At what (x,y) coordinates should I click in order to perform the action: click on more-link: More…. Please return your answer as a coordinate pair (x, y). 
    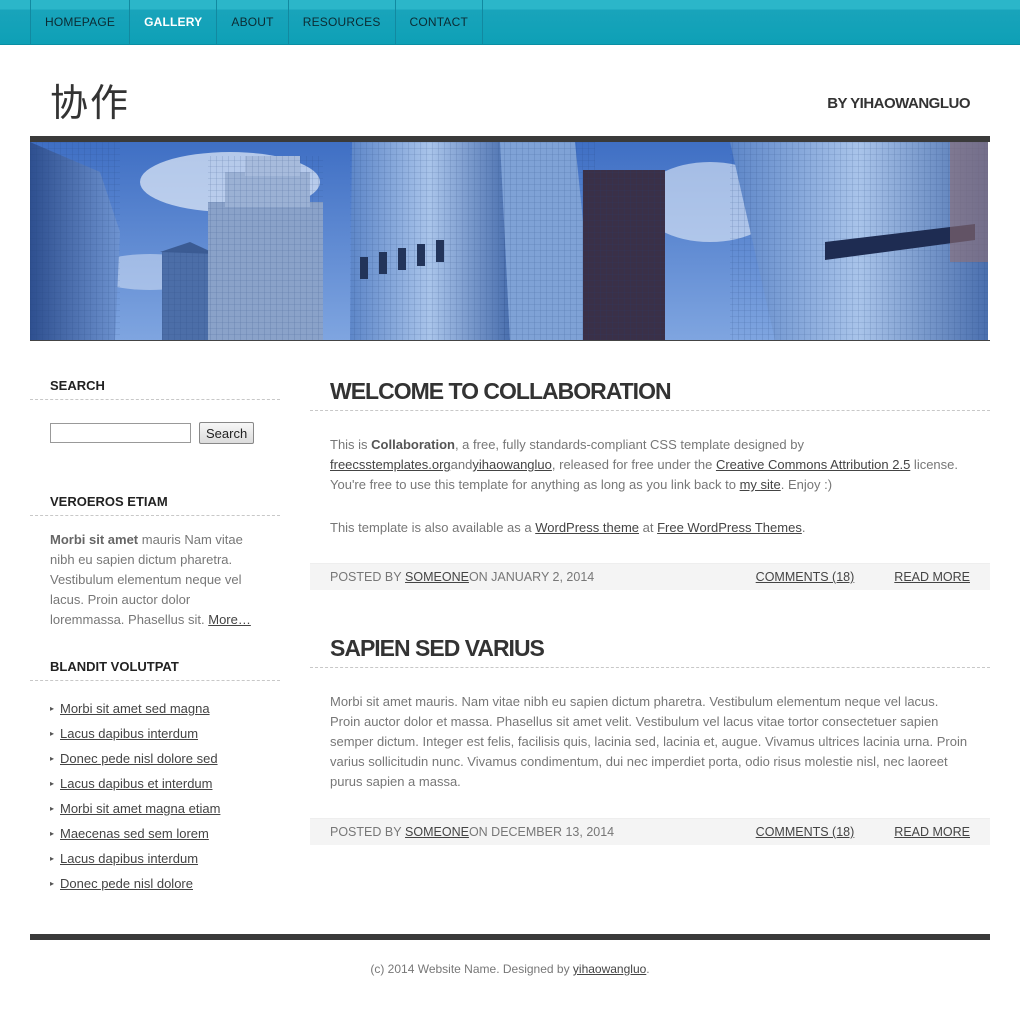
    Looking at the image, I should click on (229, 619).